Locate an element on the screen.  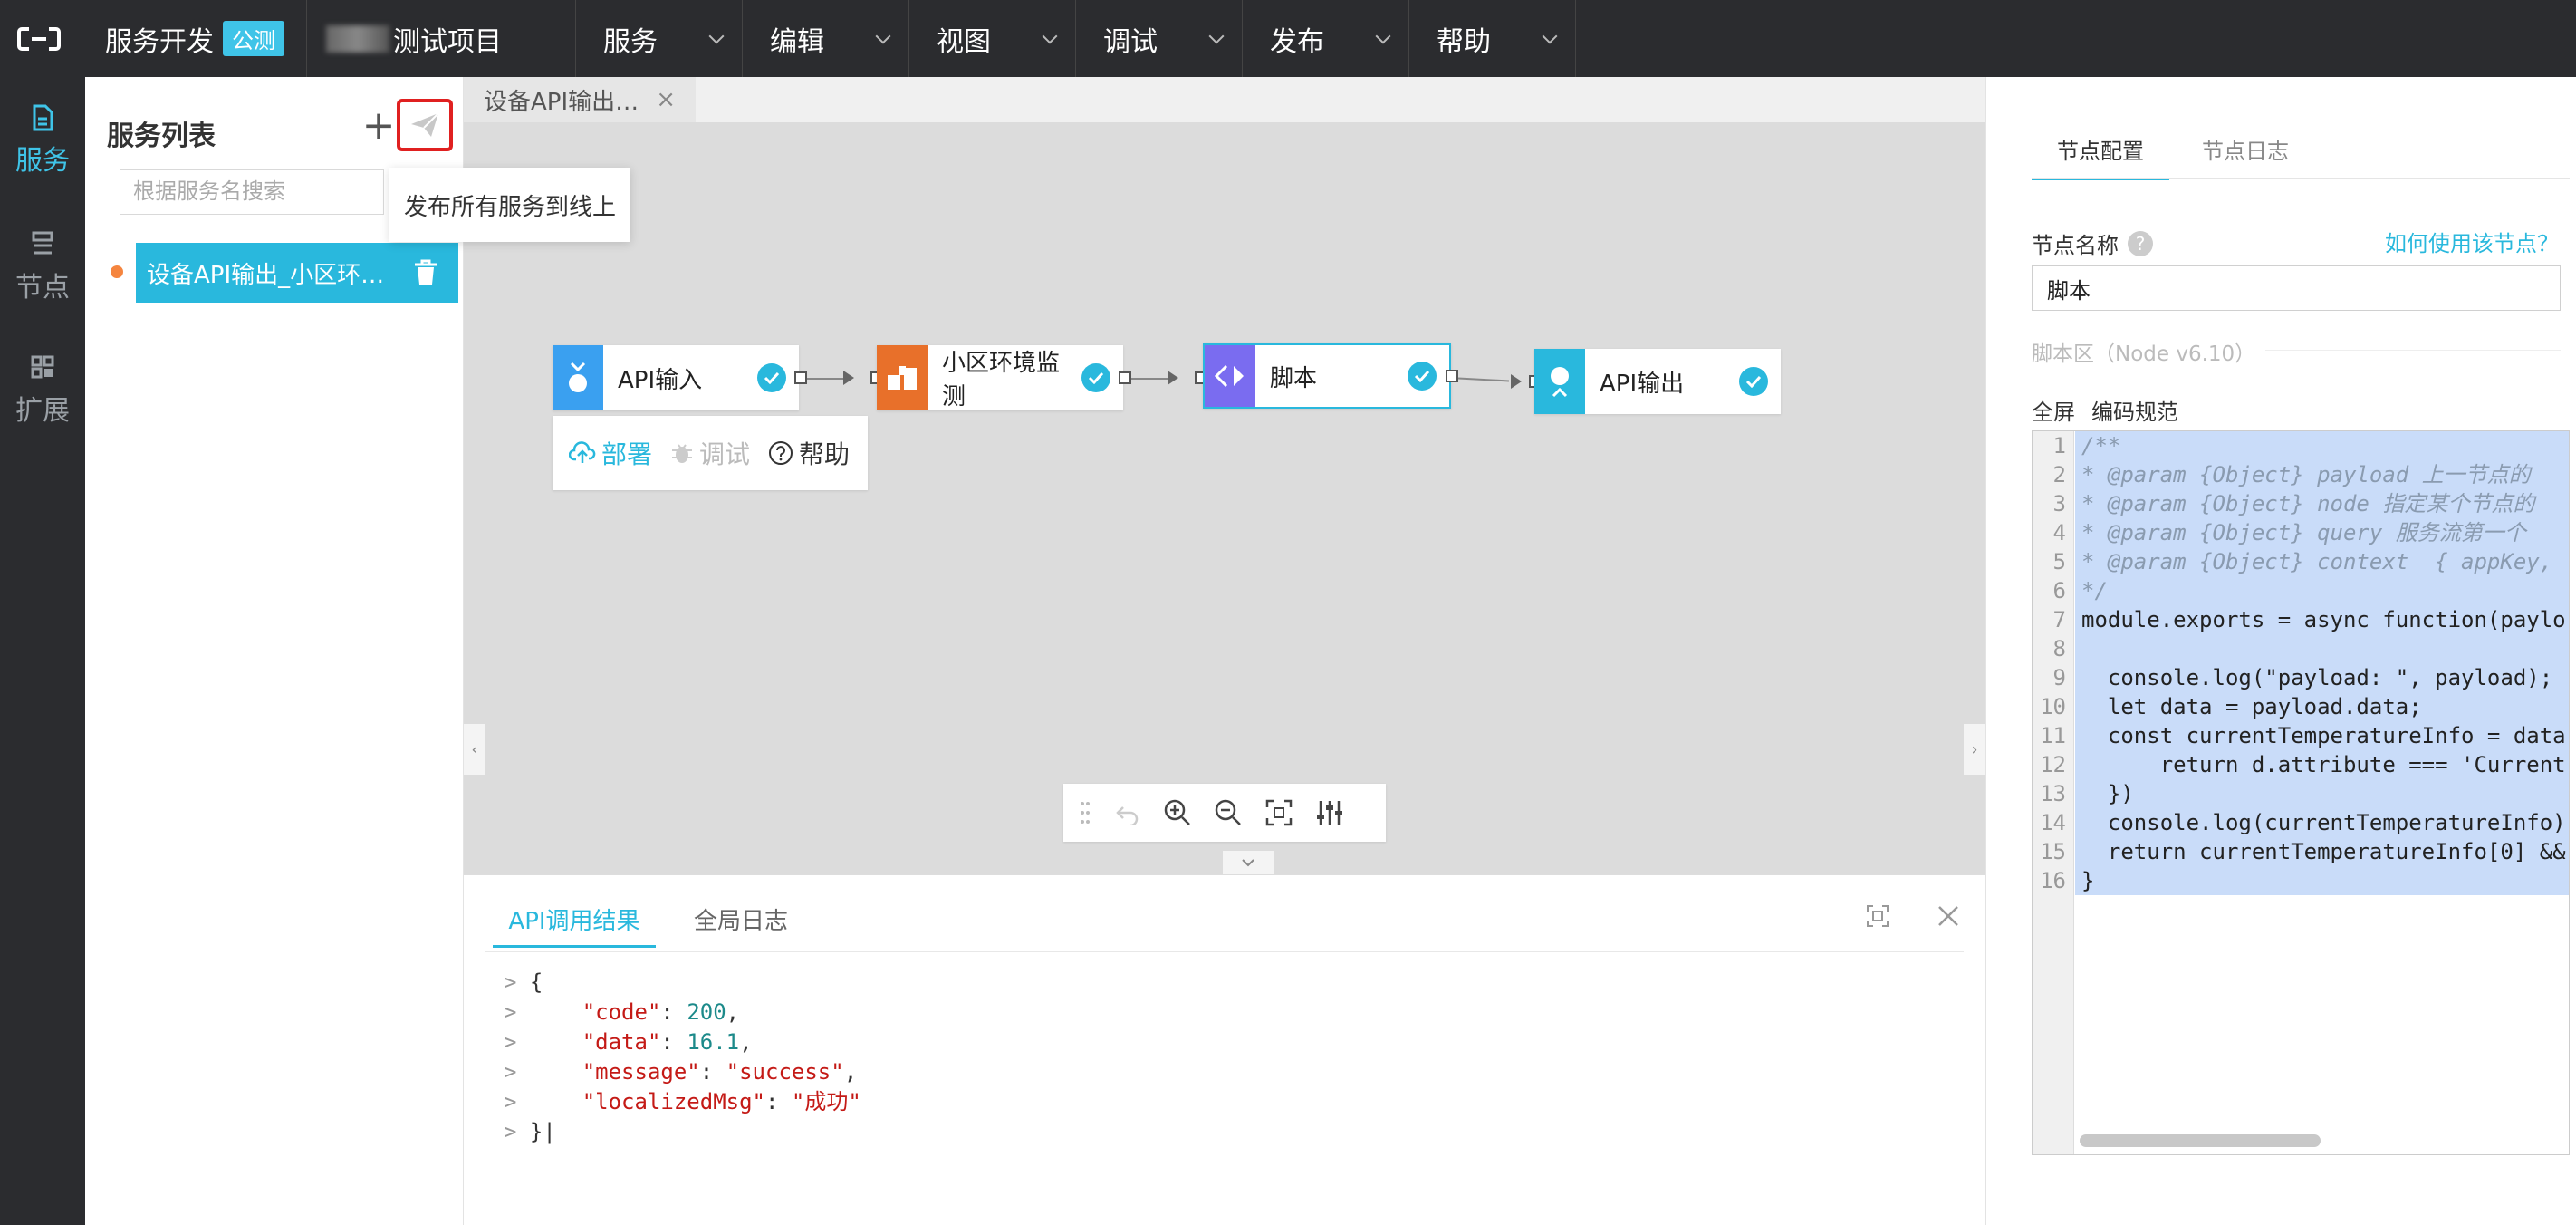
project-selector: 测试项目 is located at coordinates (442, 38).